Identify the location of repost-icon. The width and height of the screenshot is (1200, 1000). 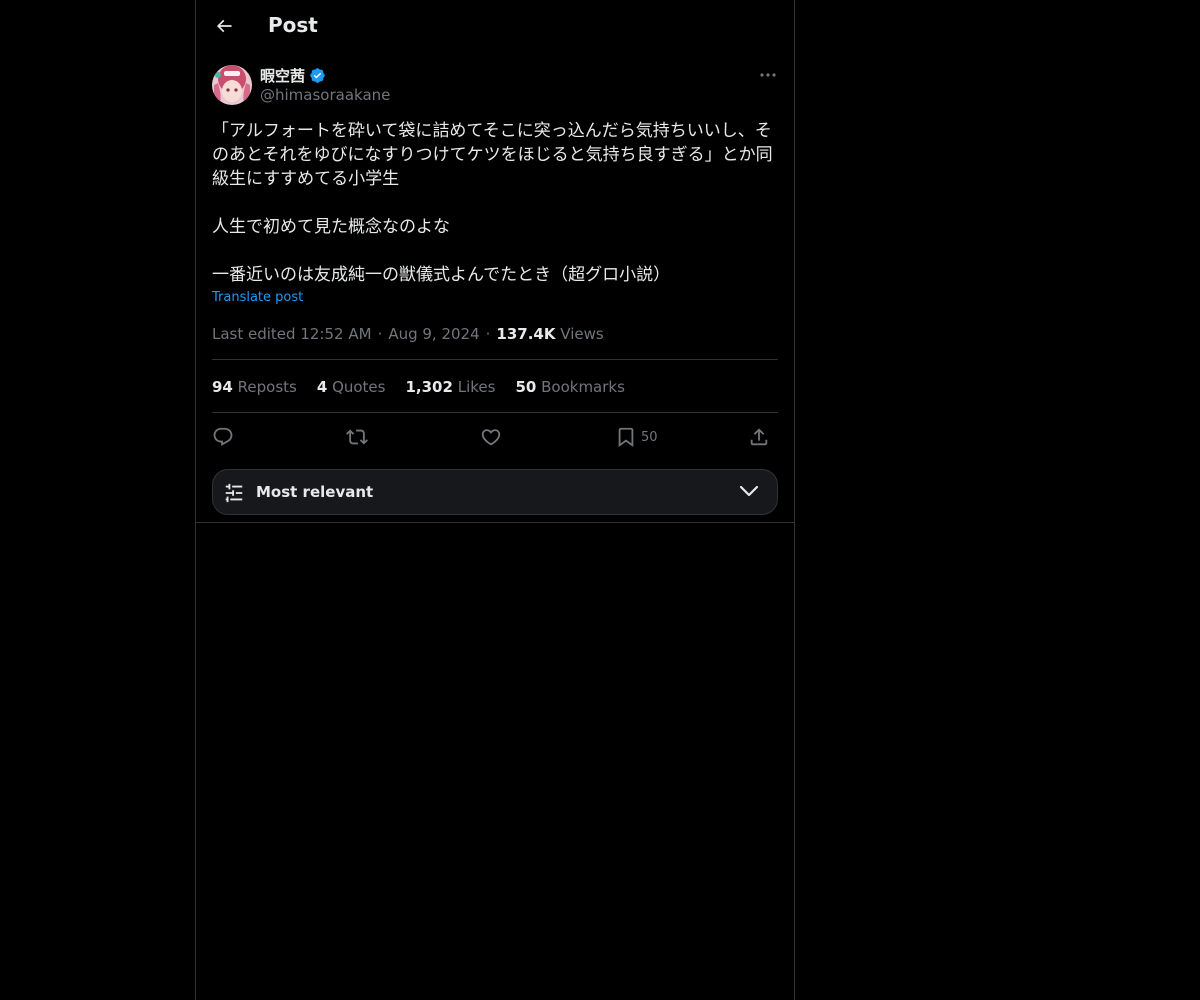
(357, 437).